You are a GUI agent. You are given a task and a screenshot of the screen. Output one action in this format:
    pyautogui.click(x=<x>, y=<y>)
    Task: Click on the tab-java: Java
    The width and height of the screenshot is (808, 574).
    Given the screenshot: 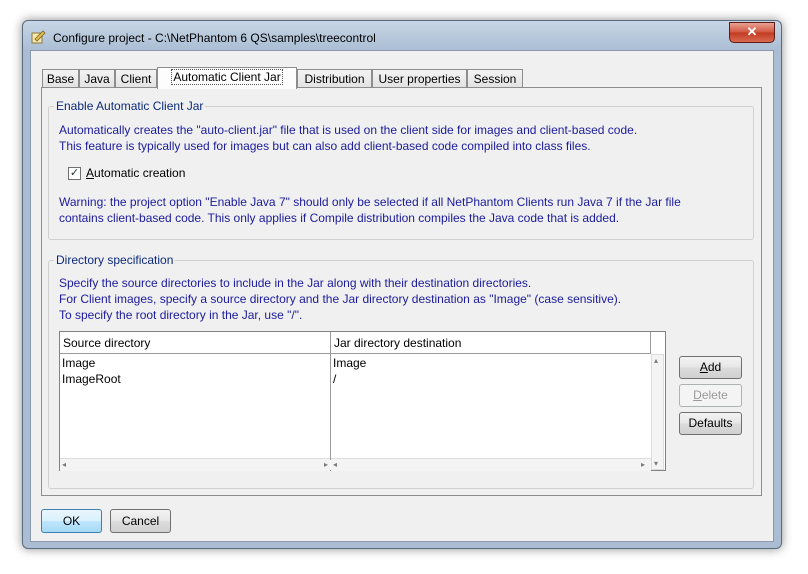 What is the action you would take?
    pyautogui.click(x=97, y=78)
    